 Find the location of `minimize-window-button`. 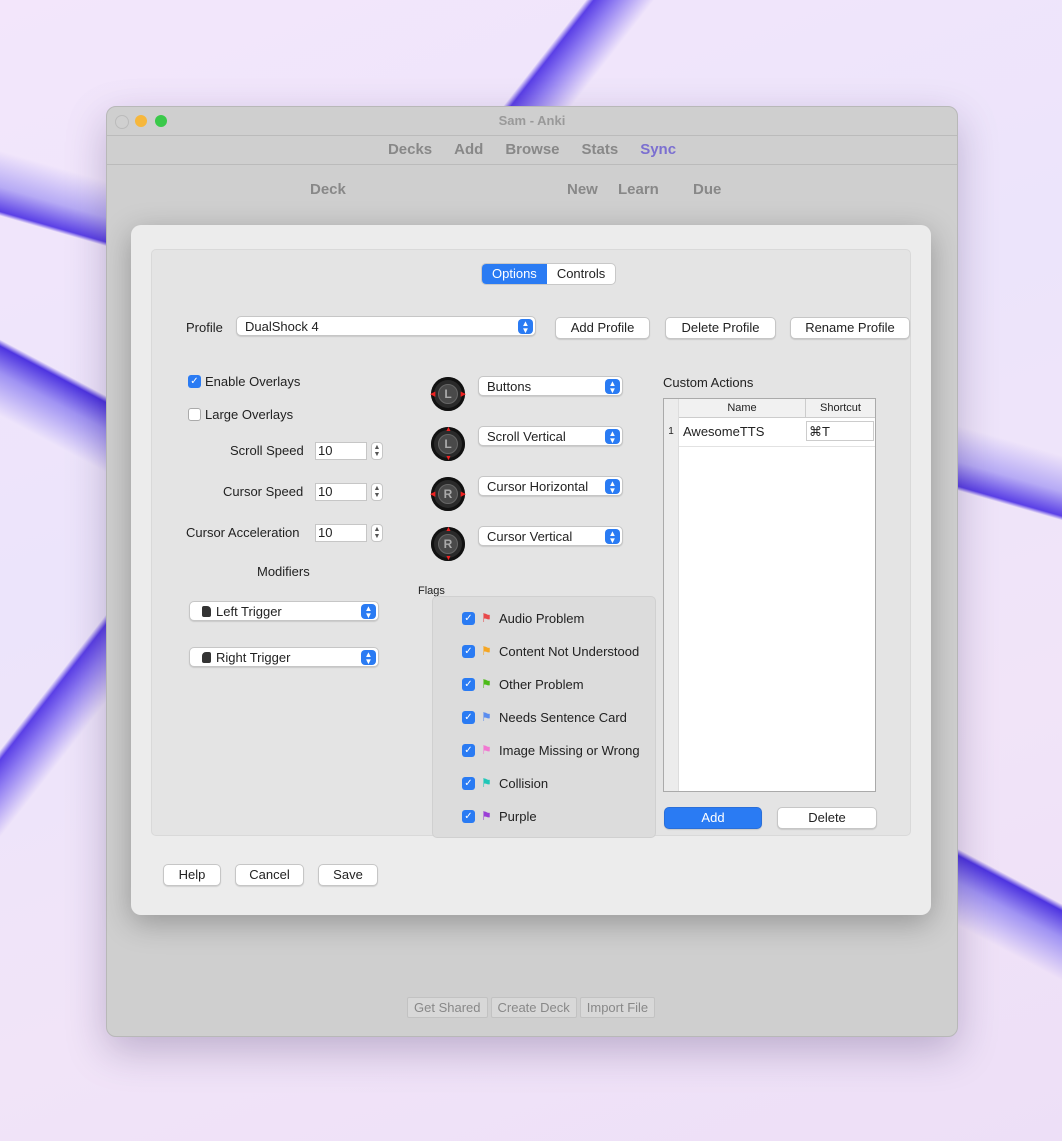

minimize-window-button is located at coordinates (141, 121).